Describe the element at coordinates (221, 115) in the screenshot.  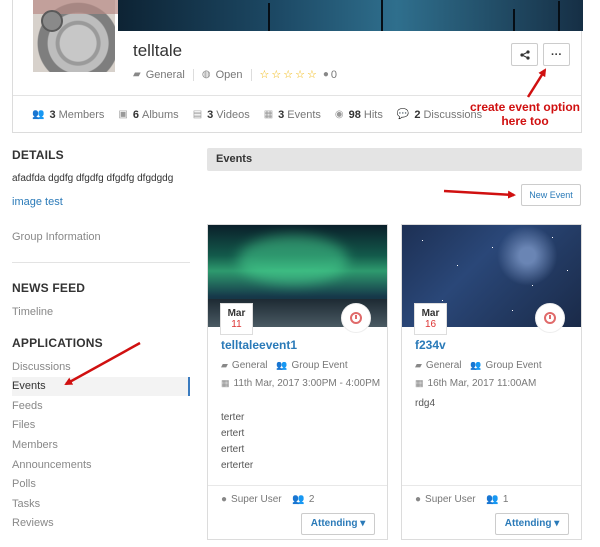
I see `stat-videos: ▤ 3 Videos` at that location.